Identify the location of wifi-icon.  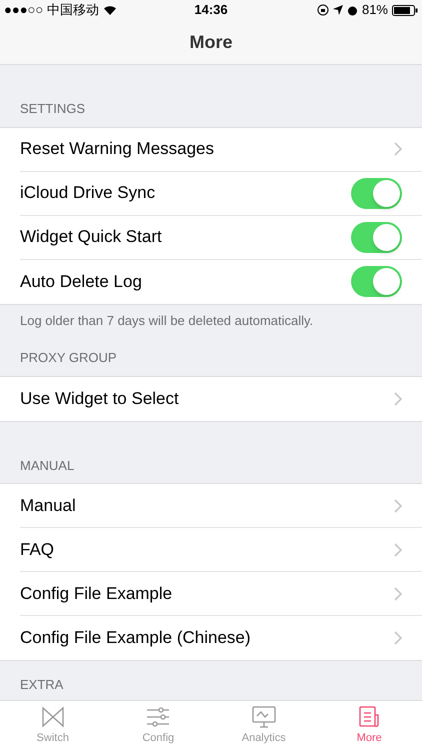
(109, 10).